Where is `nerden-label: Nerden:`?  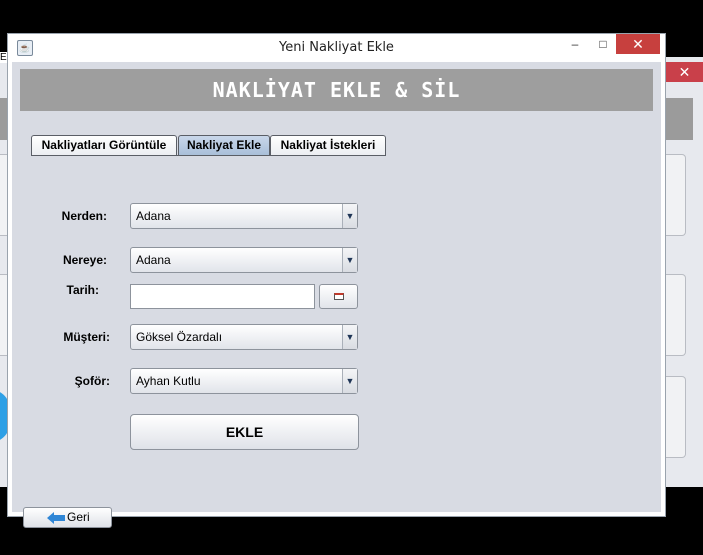
nerden-label: Nerden: is located at coordinates (84, 216).